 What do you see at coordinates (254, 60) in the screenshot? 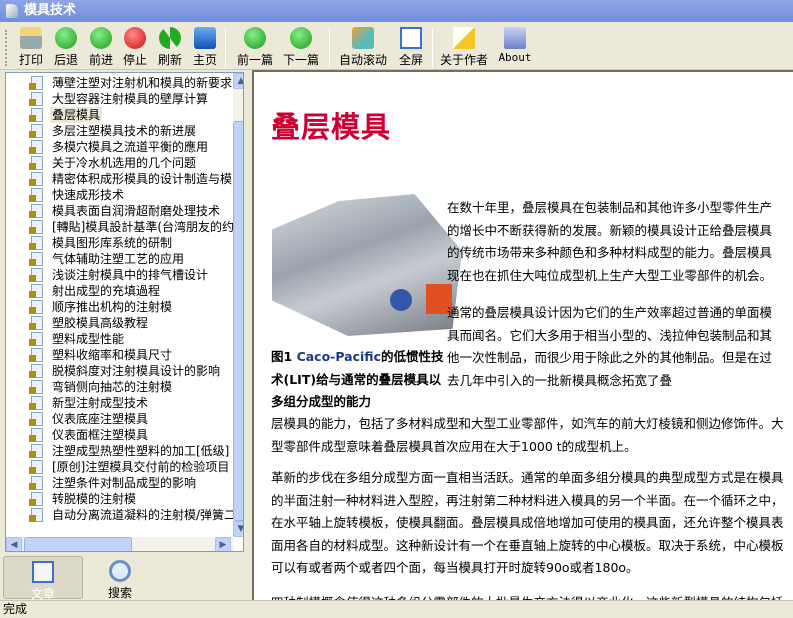
I see `previous-article-label: 前一篇` at bounding box center [254, 60].